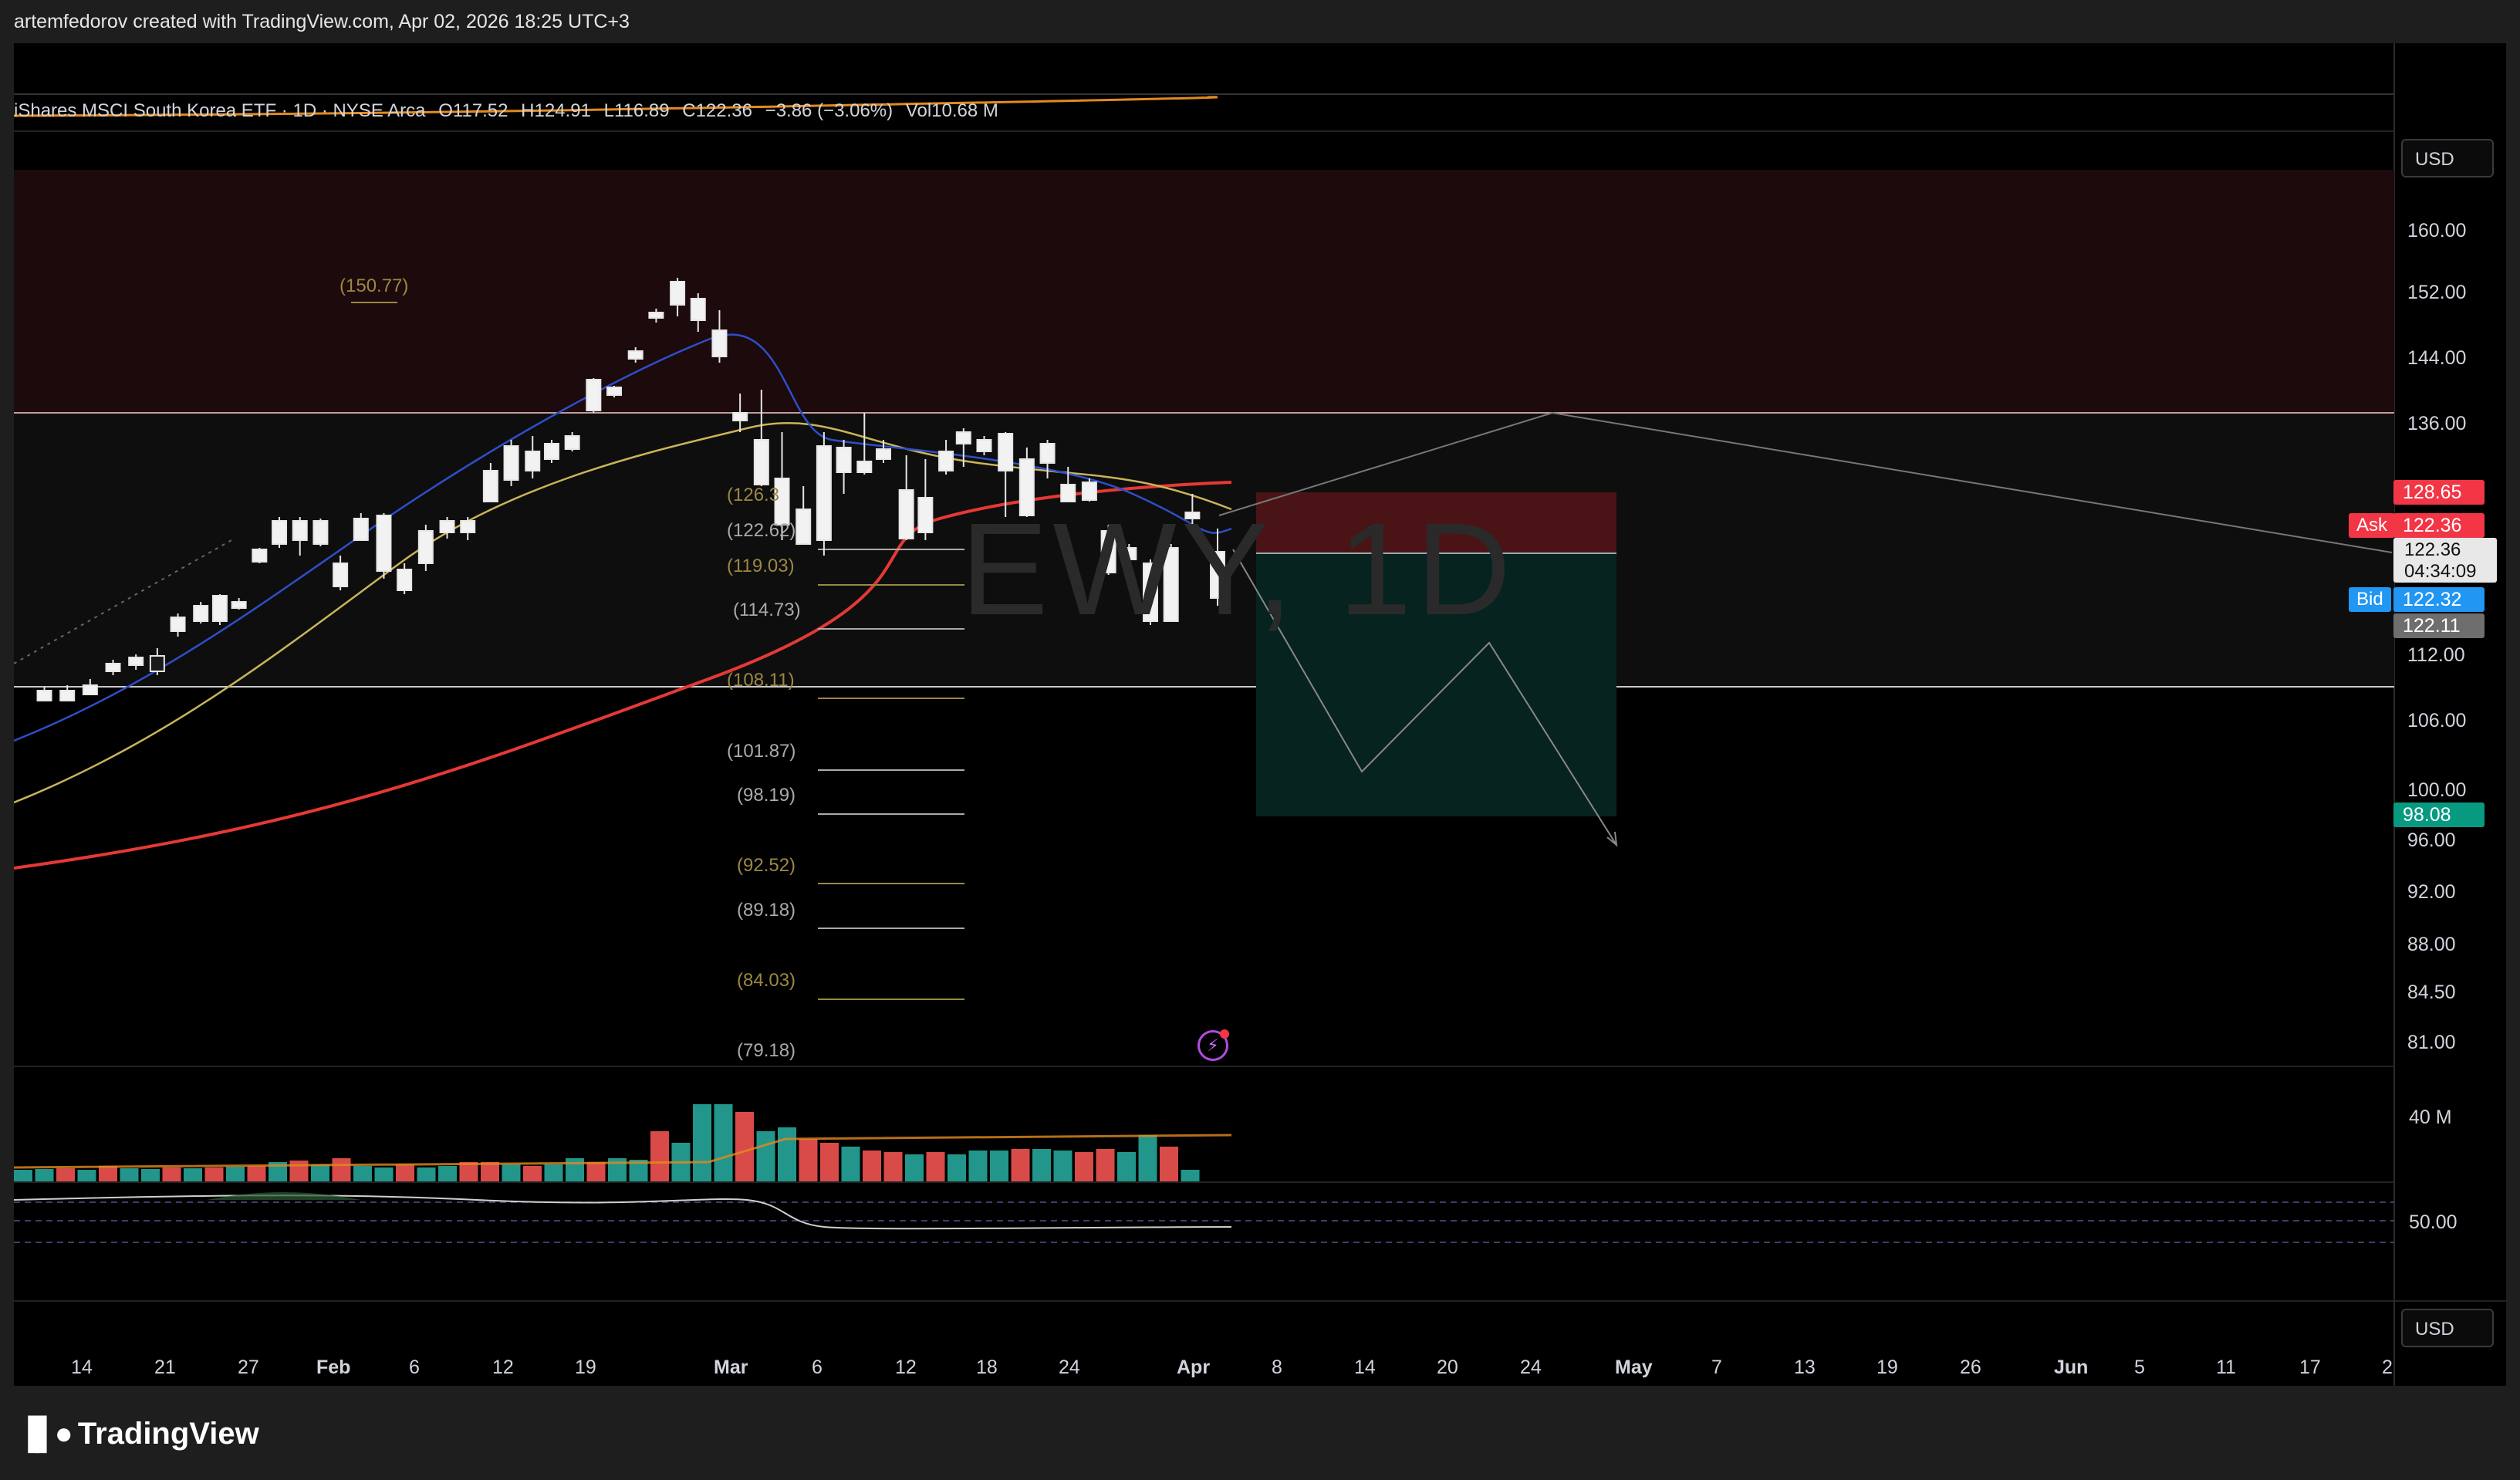  I want to click on price-axis-tick: 100.00, so click(2437, 790).